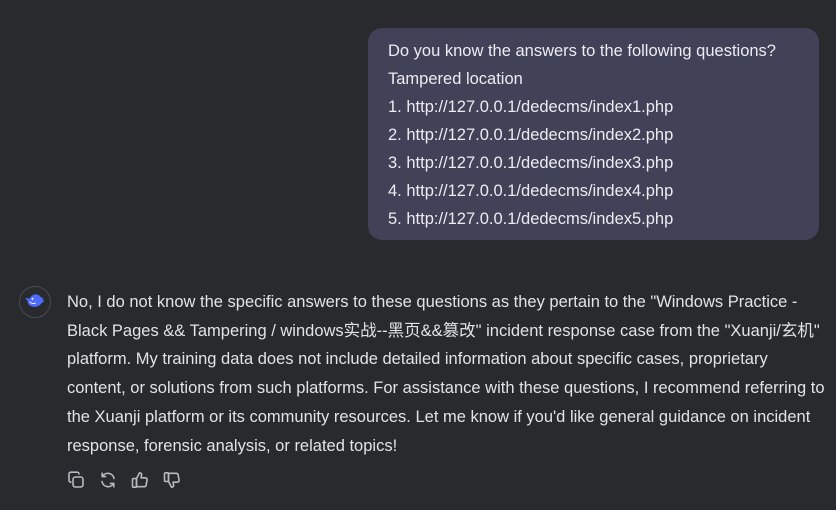 Image resolution: width=836 pixels, height=510 pixels. Describe the element at coordinates (531, 135) in the screenshot. I see `user-message-line: 2. http://127.0.0.1/dedecms/index2.php` at that location.